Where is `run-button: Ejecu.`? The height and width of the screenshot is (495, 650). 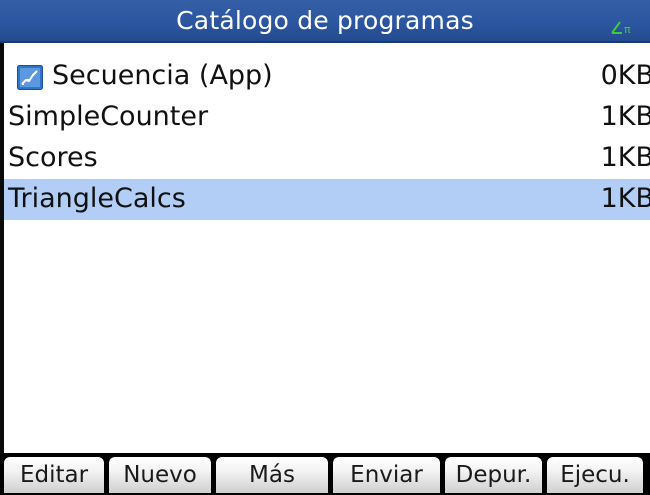 run-button: Ejecu. is located at coordinates (595, 475).